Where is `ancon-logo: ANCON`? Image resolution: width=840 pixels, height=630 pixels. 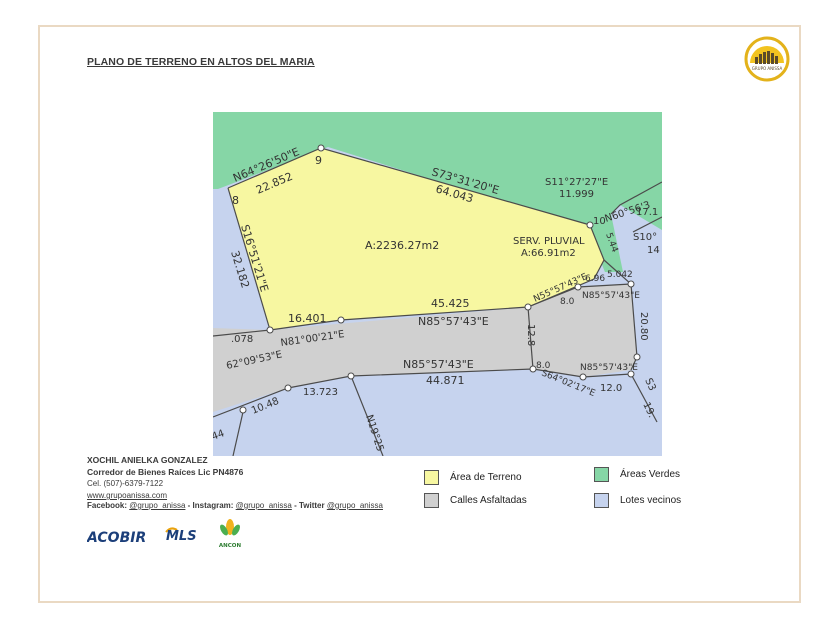
ancon-logo: ANCON is located at coordinates (230, 546).